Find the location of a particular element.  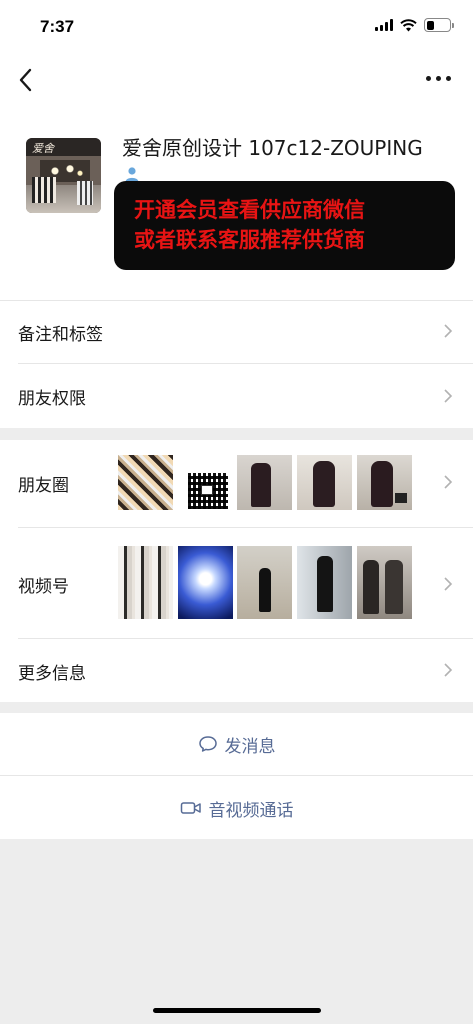

battery-icon is located at coordinates (439, 25).